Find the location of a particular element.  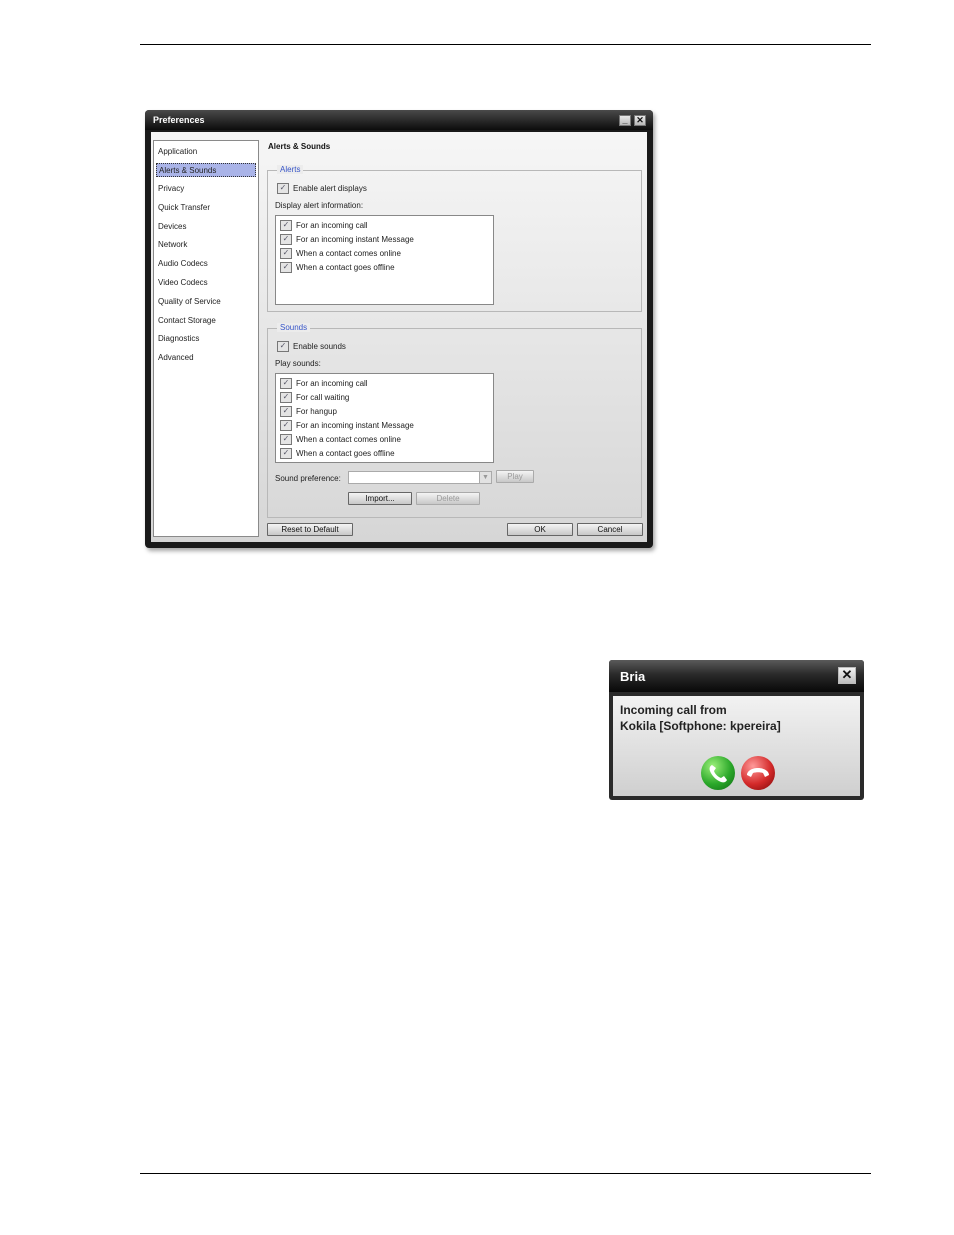

list-item-label: For call waiting is located at coordinates (323, 397).